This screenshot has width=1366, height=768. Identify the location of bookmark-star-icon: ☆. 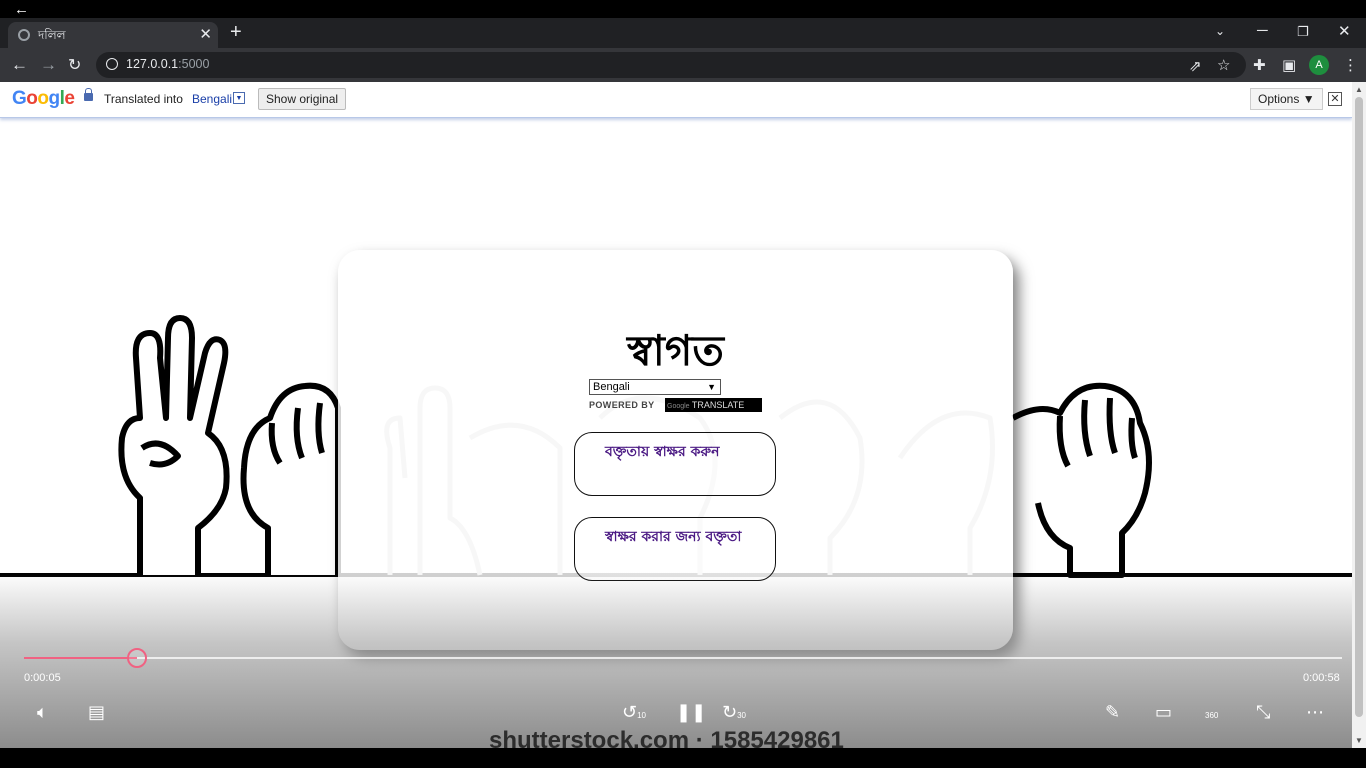
(1223, 65).